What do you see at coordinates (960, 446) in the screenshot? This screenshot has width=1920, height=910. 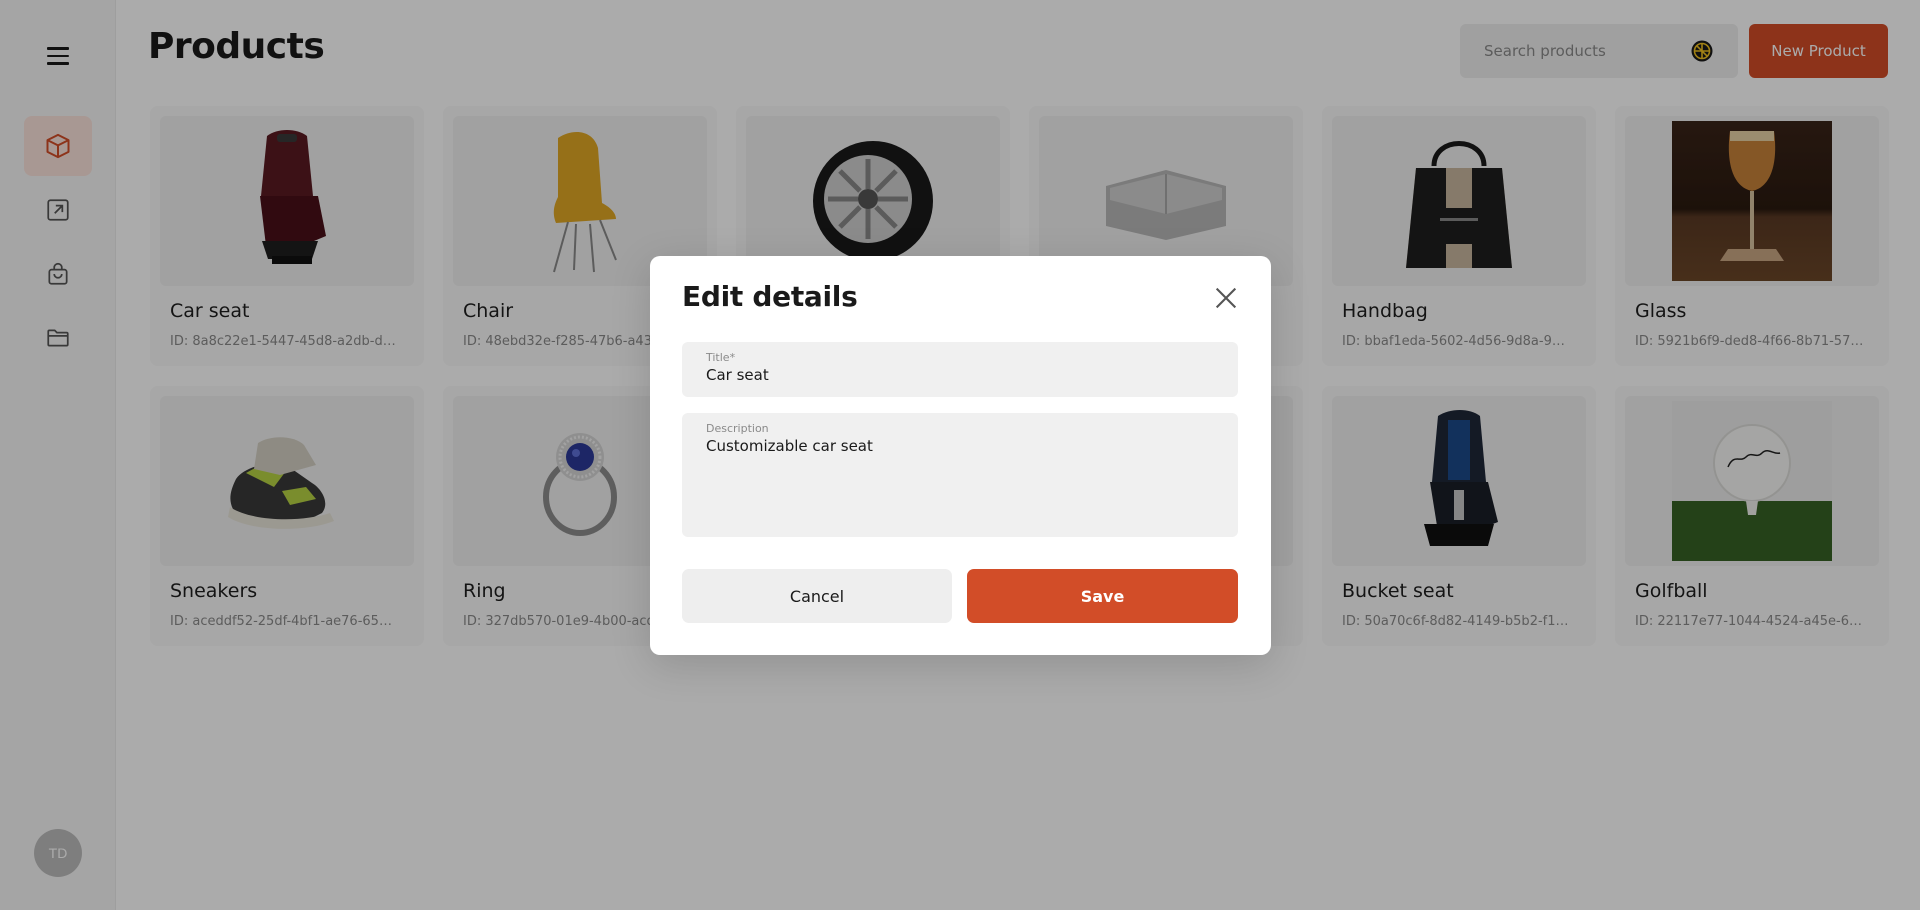 I see `description-field-value: Customizable car seat` at bounding box center [960, 446].